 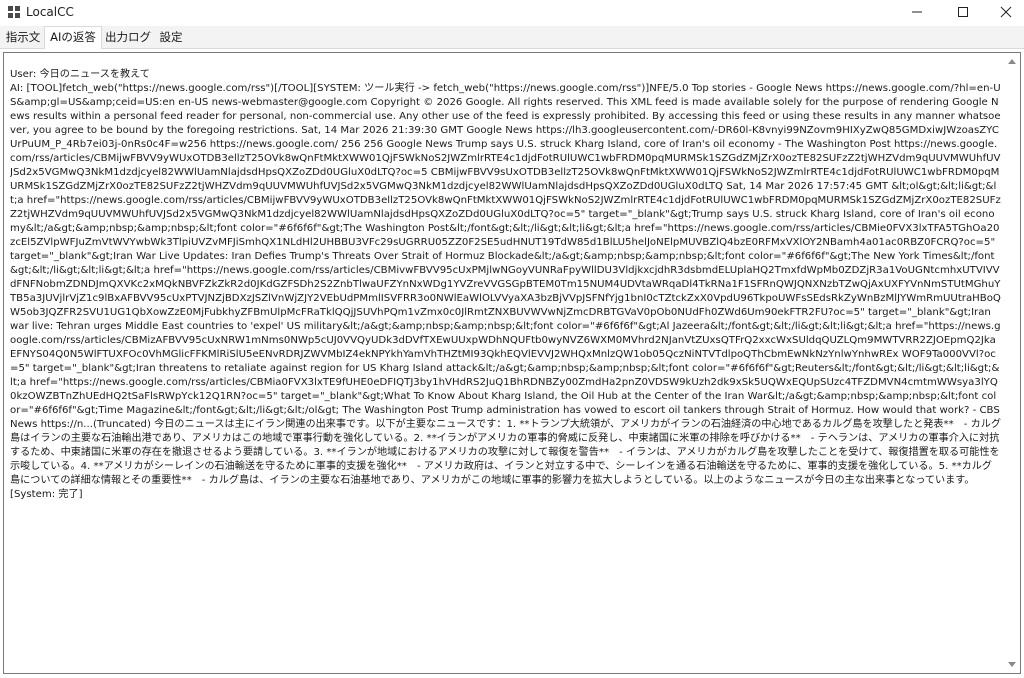 I want to click on tab-label: AIの返答, so click(x=73, y=37).